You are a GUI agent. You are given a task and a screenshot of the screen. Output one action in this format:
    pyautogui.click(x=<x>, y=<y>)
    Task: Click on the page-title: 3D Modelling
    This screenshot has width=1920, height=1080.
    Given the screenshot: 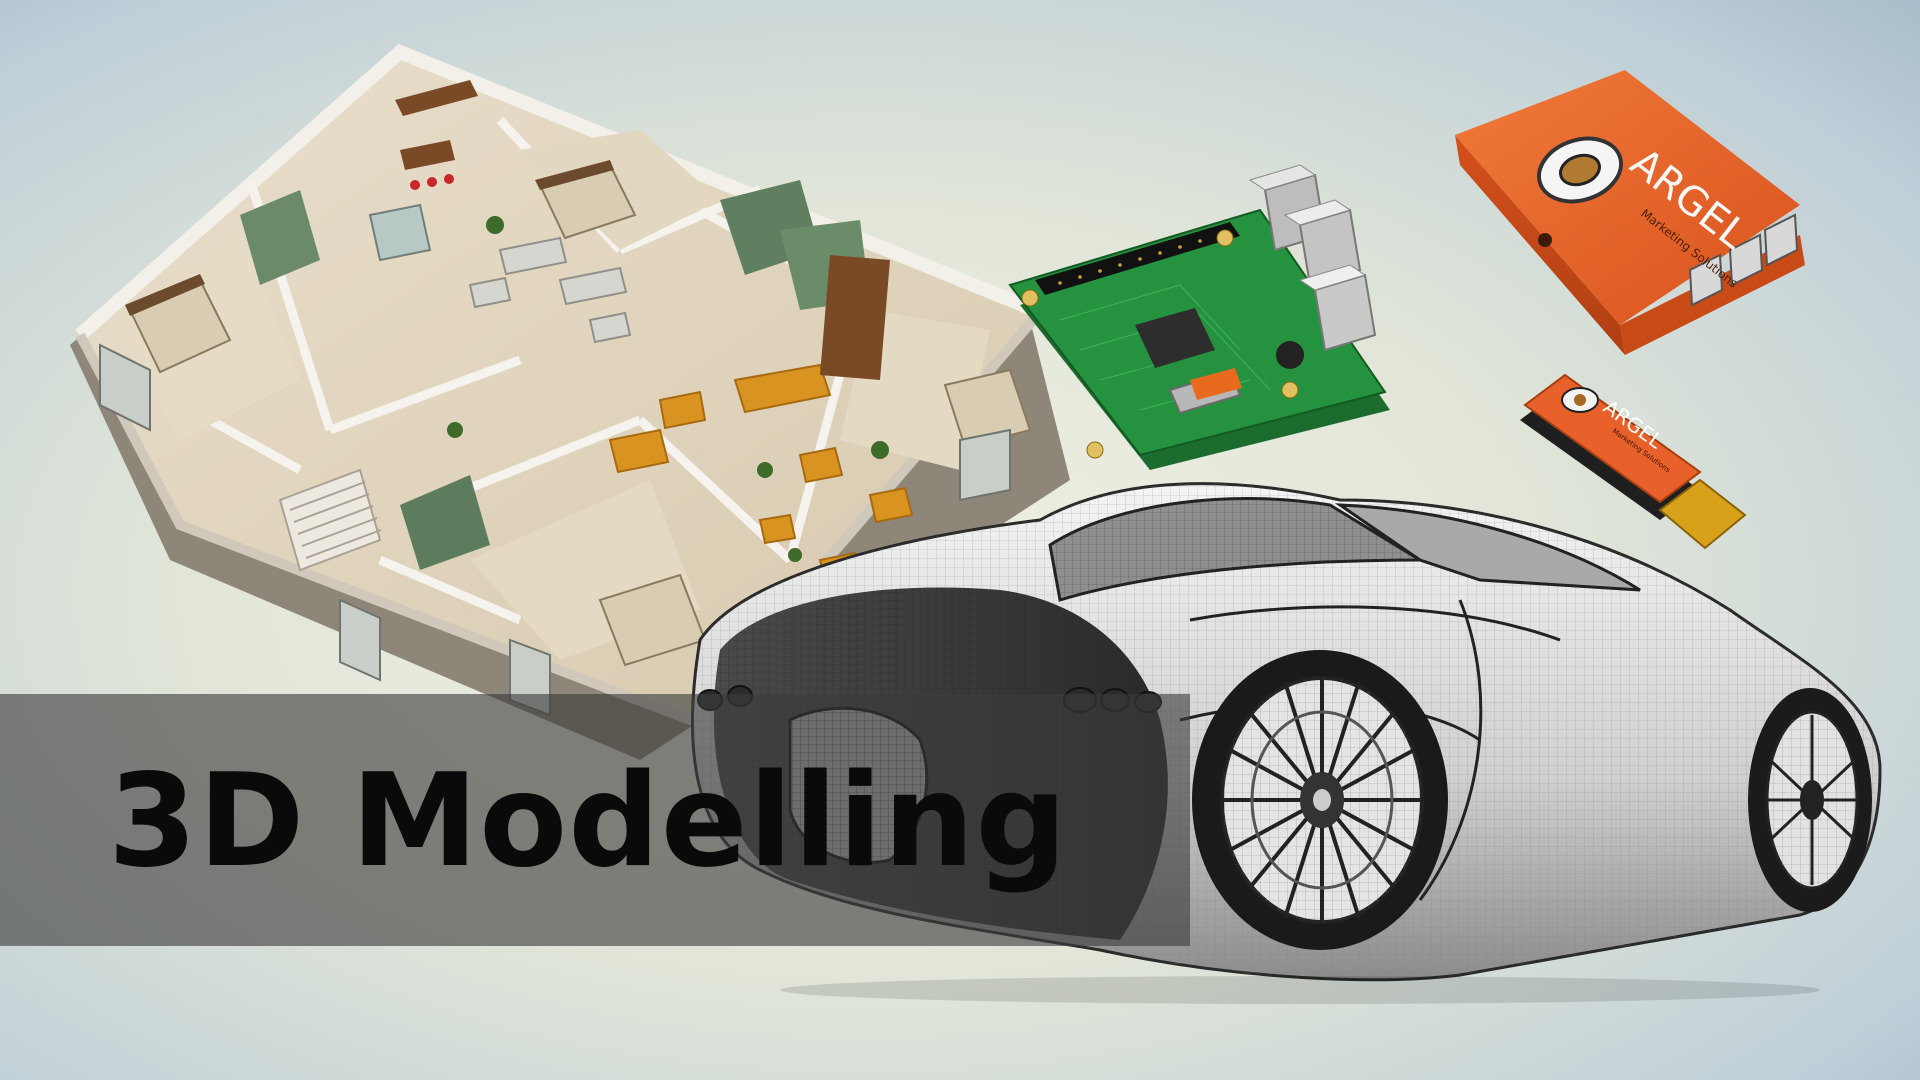 What is the action you would take?
    pyautogui.click(x=588, y=821)
    